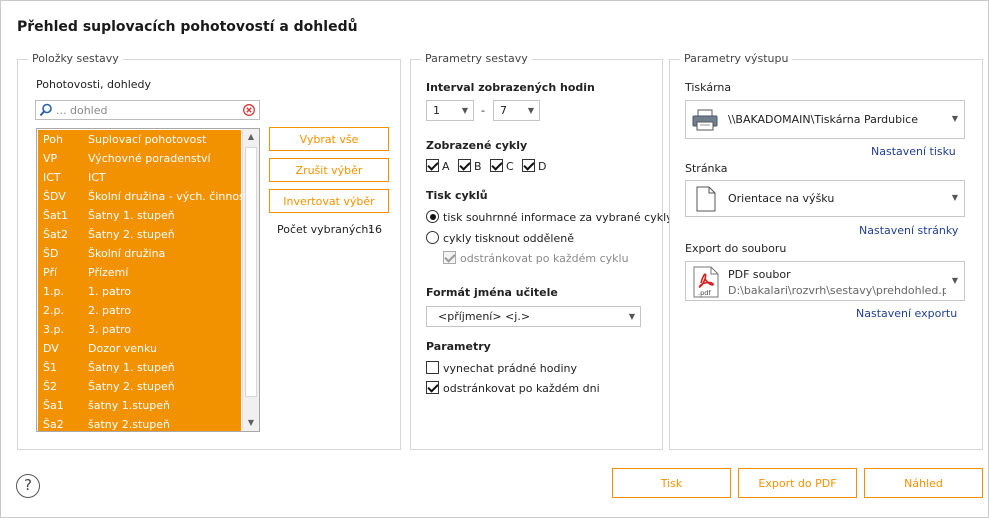 This screenshot has height=518, width=989. I want to click on cycle-c-checkbox, so click(496, 165).